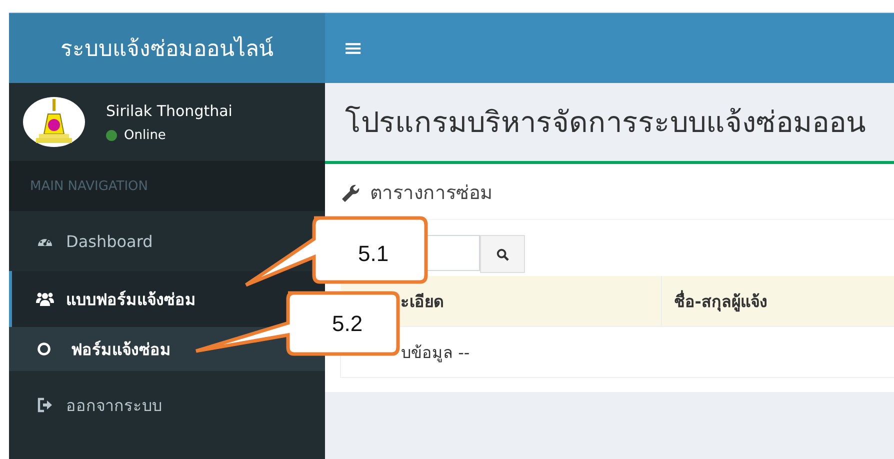  What do you see at coordinates (167, 48) in the screenshot?
I see `brand-title: ระบบแจ้งซ่อมออนไลน์` at bounding box center [167, 48].